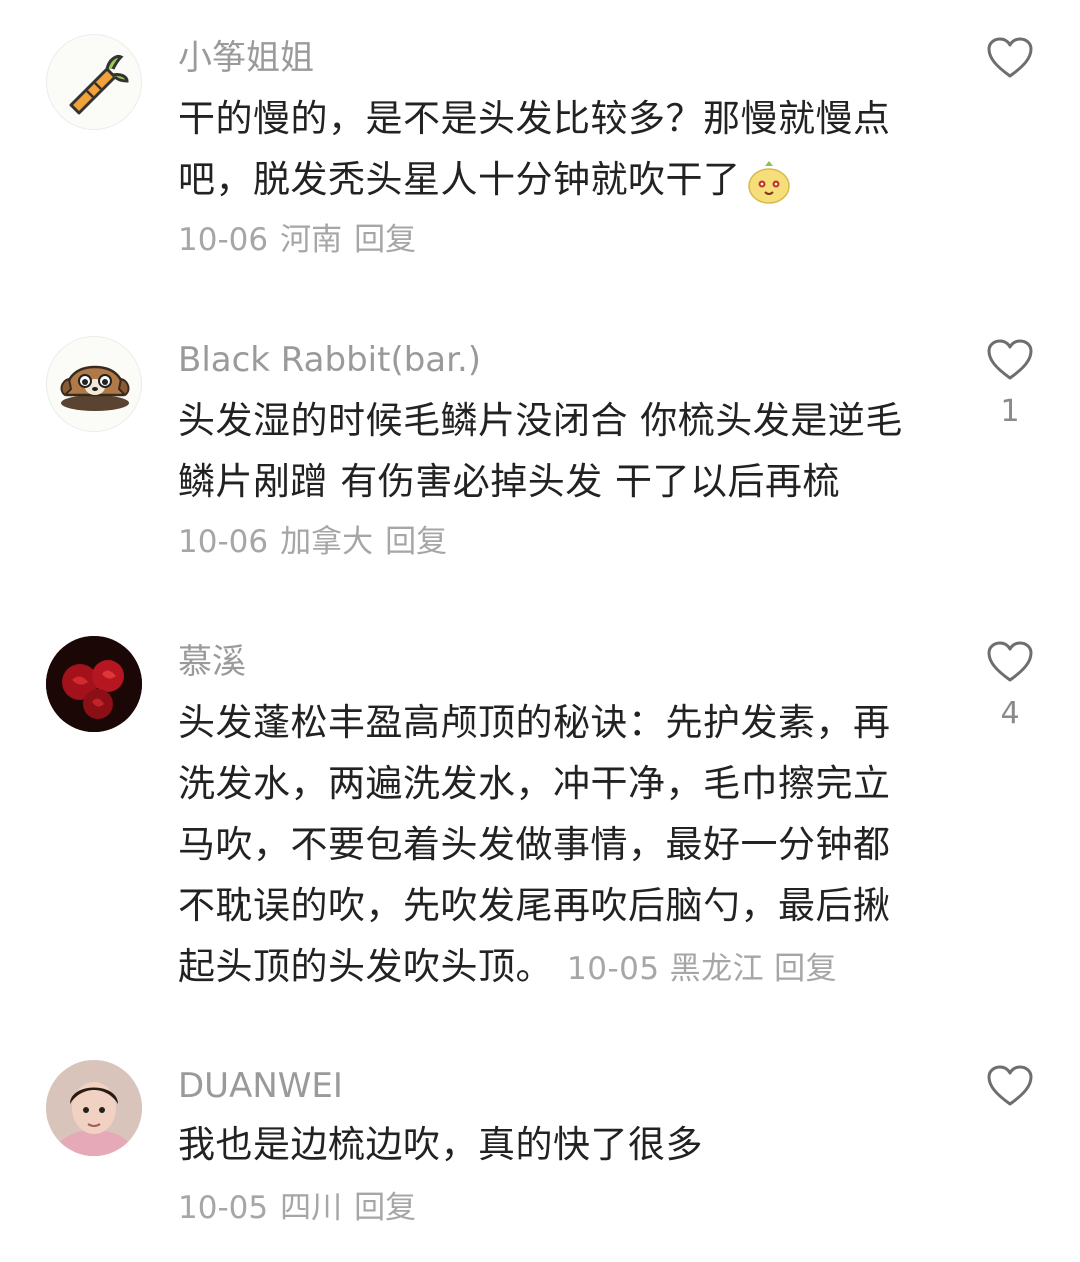  I want to click on like-button, so click(1010, 1091).